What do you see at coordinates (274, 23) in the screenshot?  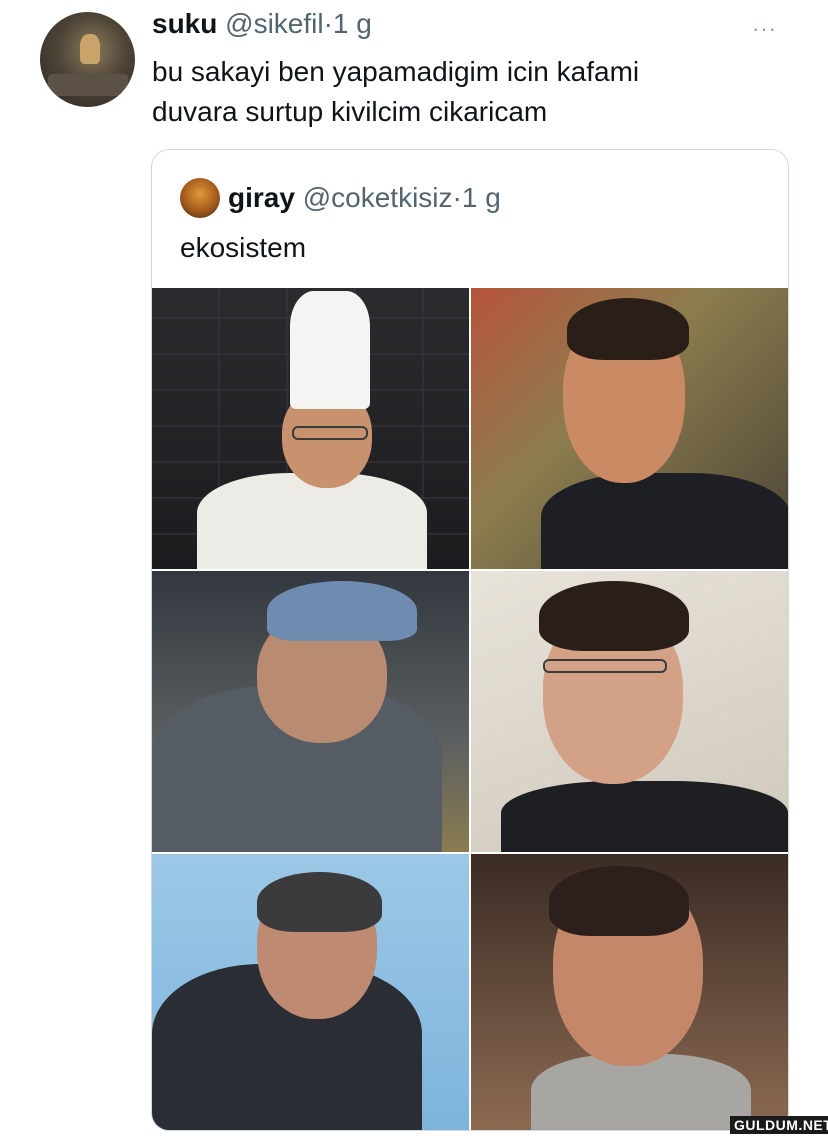 I see `author-handle: @sikefil` at bounding box center [274, 23].